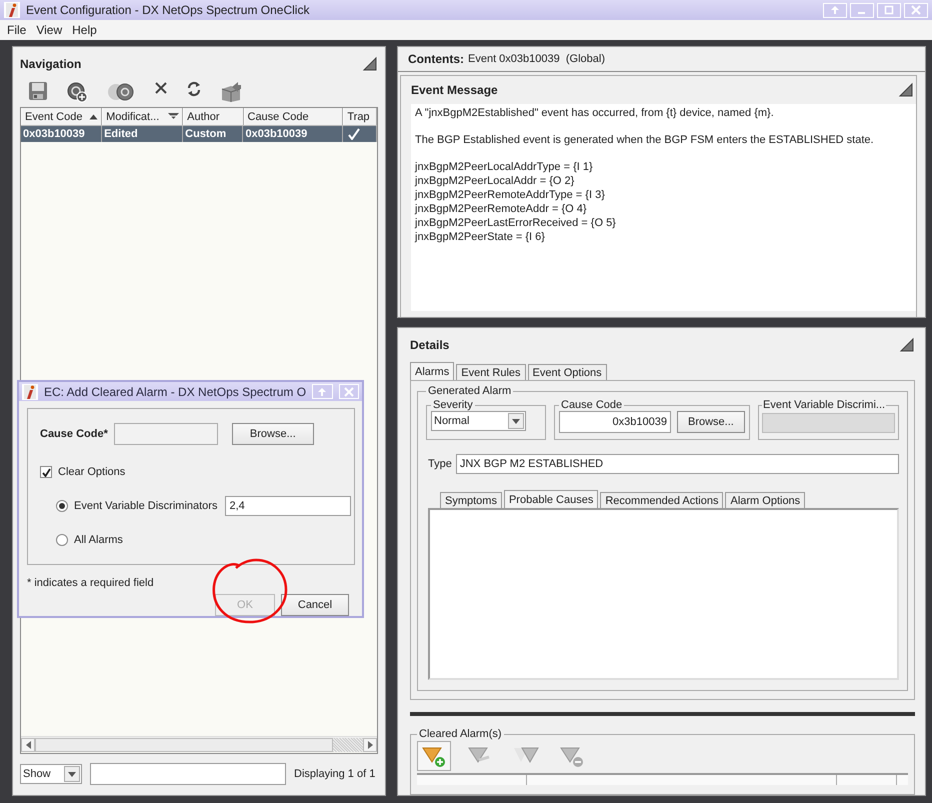  What do you see at coordinates (478, 421) in the screenshot?
I see `severity-dropdown: Normal` at bounding box center [478, 421].